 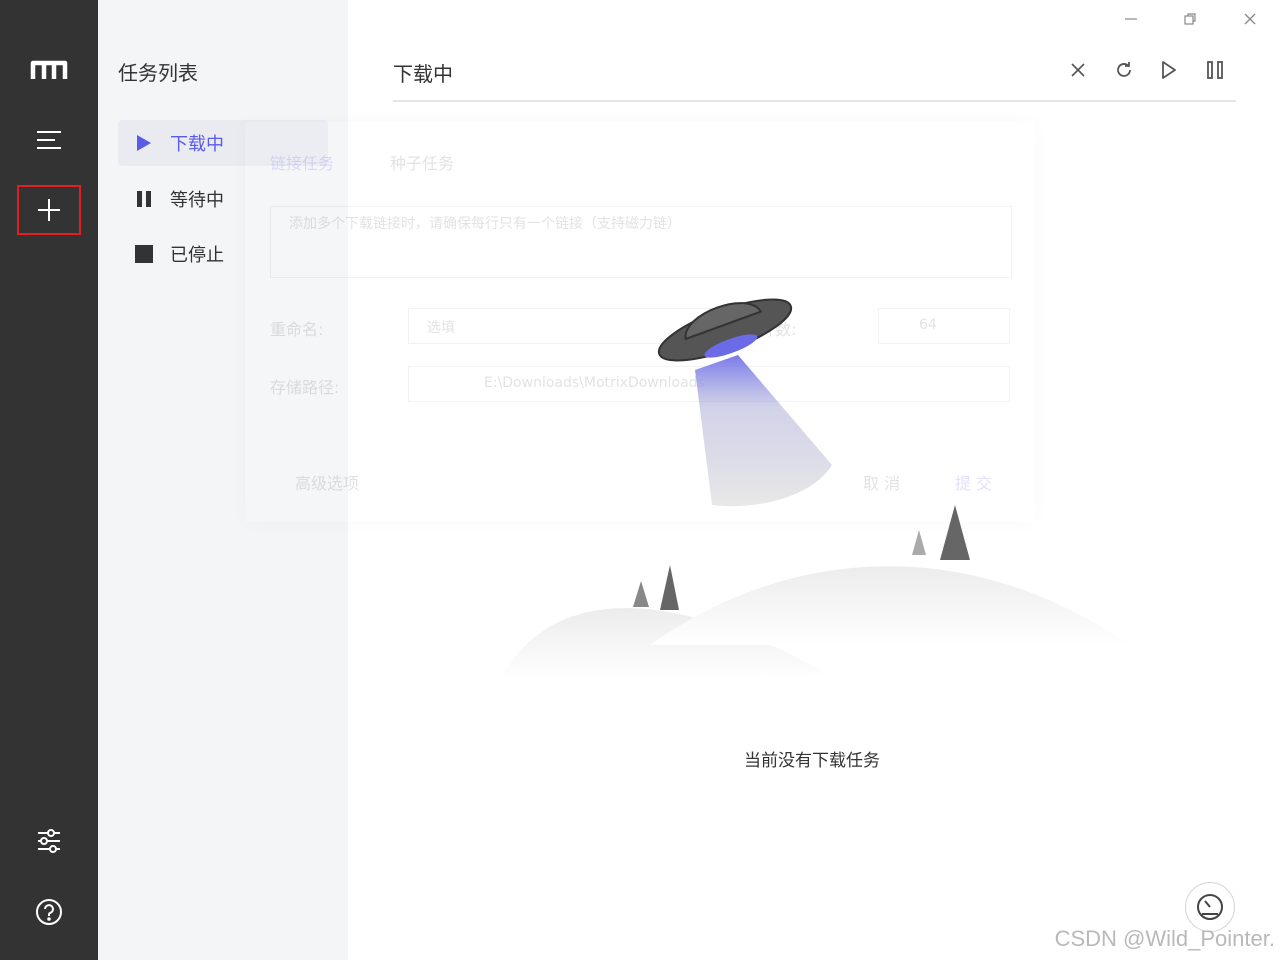 I want to click on tab-downloading-label: 下载中, so click(x=197, y=144).